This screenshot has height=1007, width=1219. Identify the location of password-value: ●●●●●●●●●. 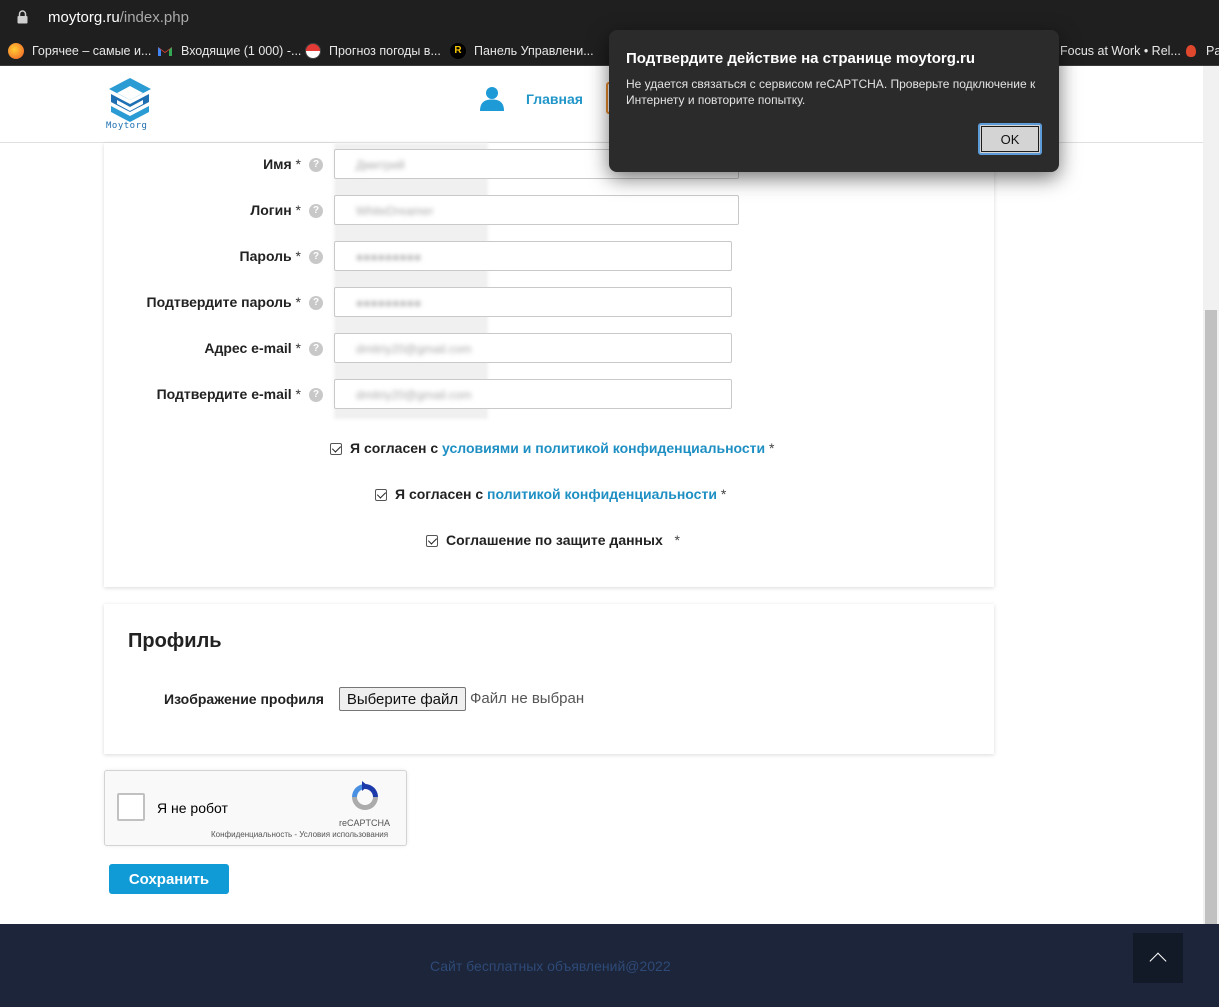
(389, 257).